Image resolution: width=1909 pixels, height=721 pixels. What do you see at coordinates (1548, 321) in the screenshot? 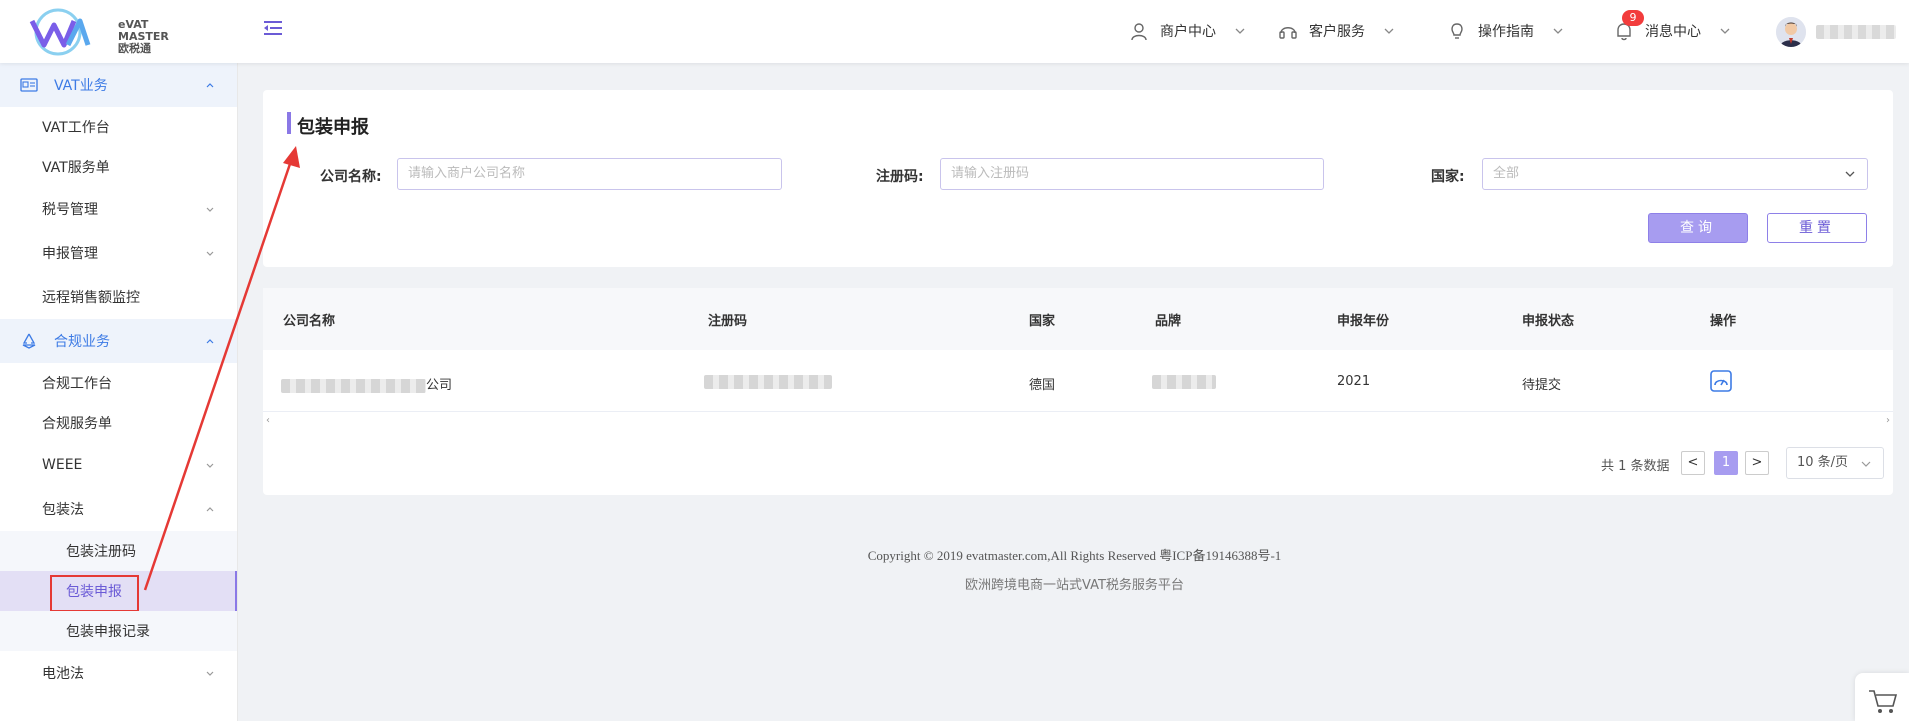
I see `column-header: 申报状态` at bounding box center [1548, 321].